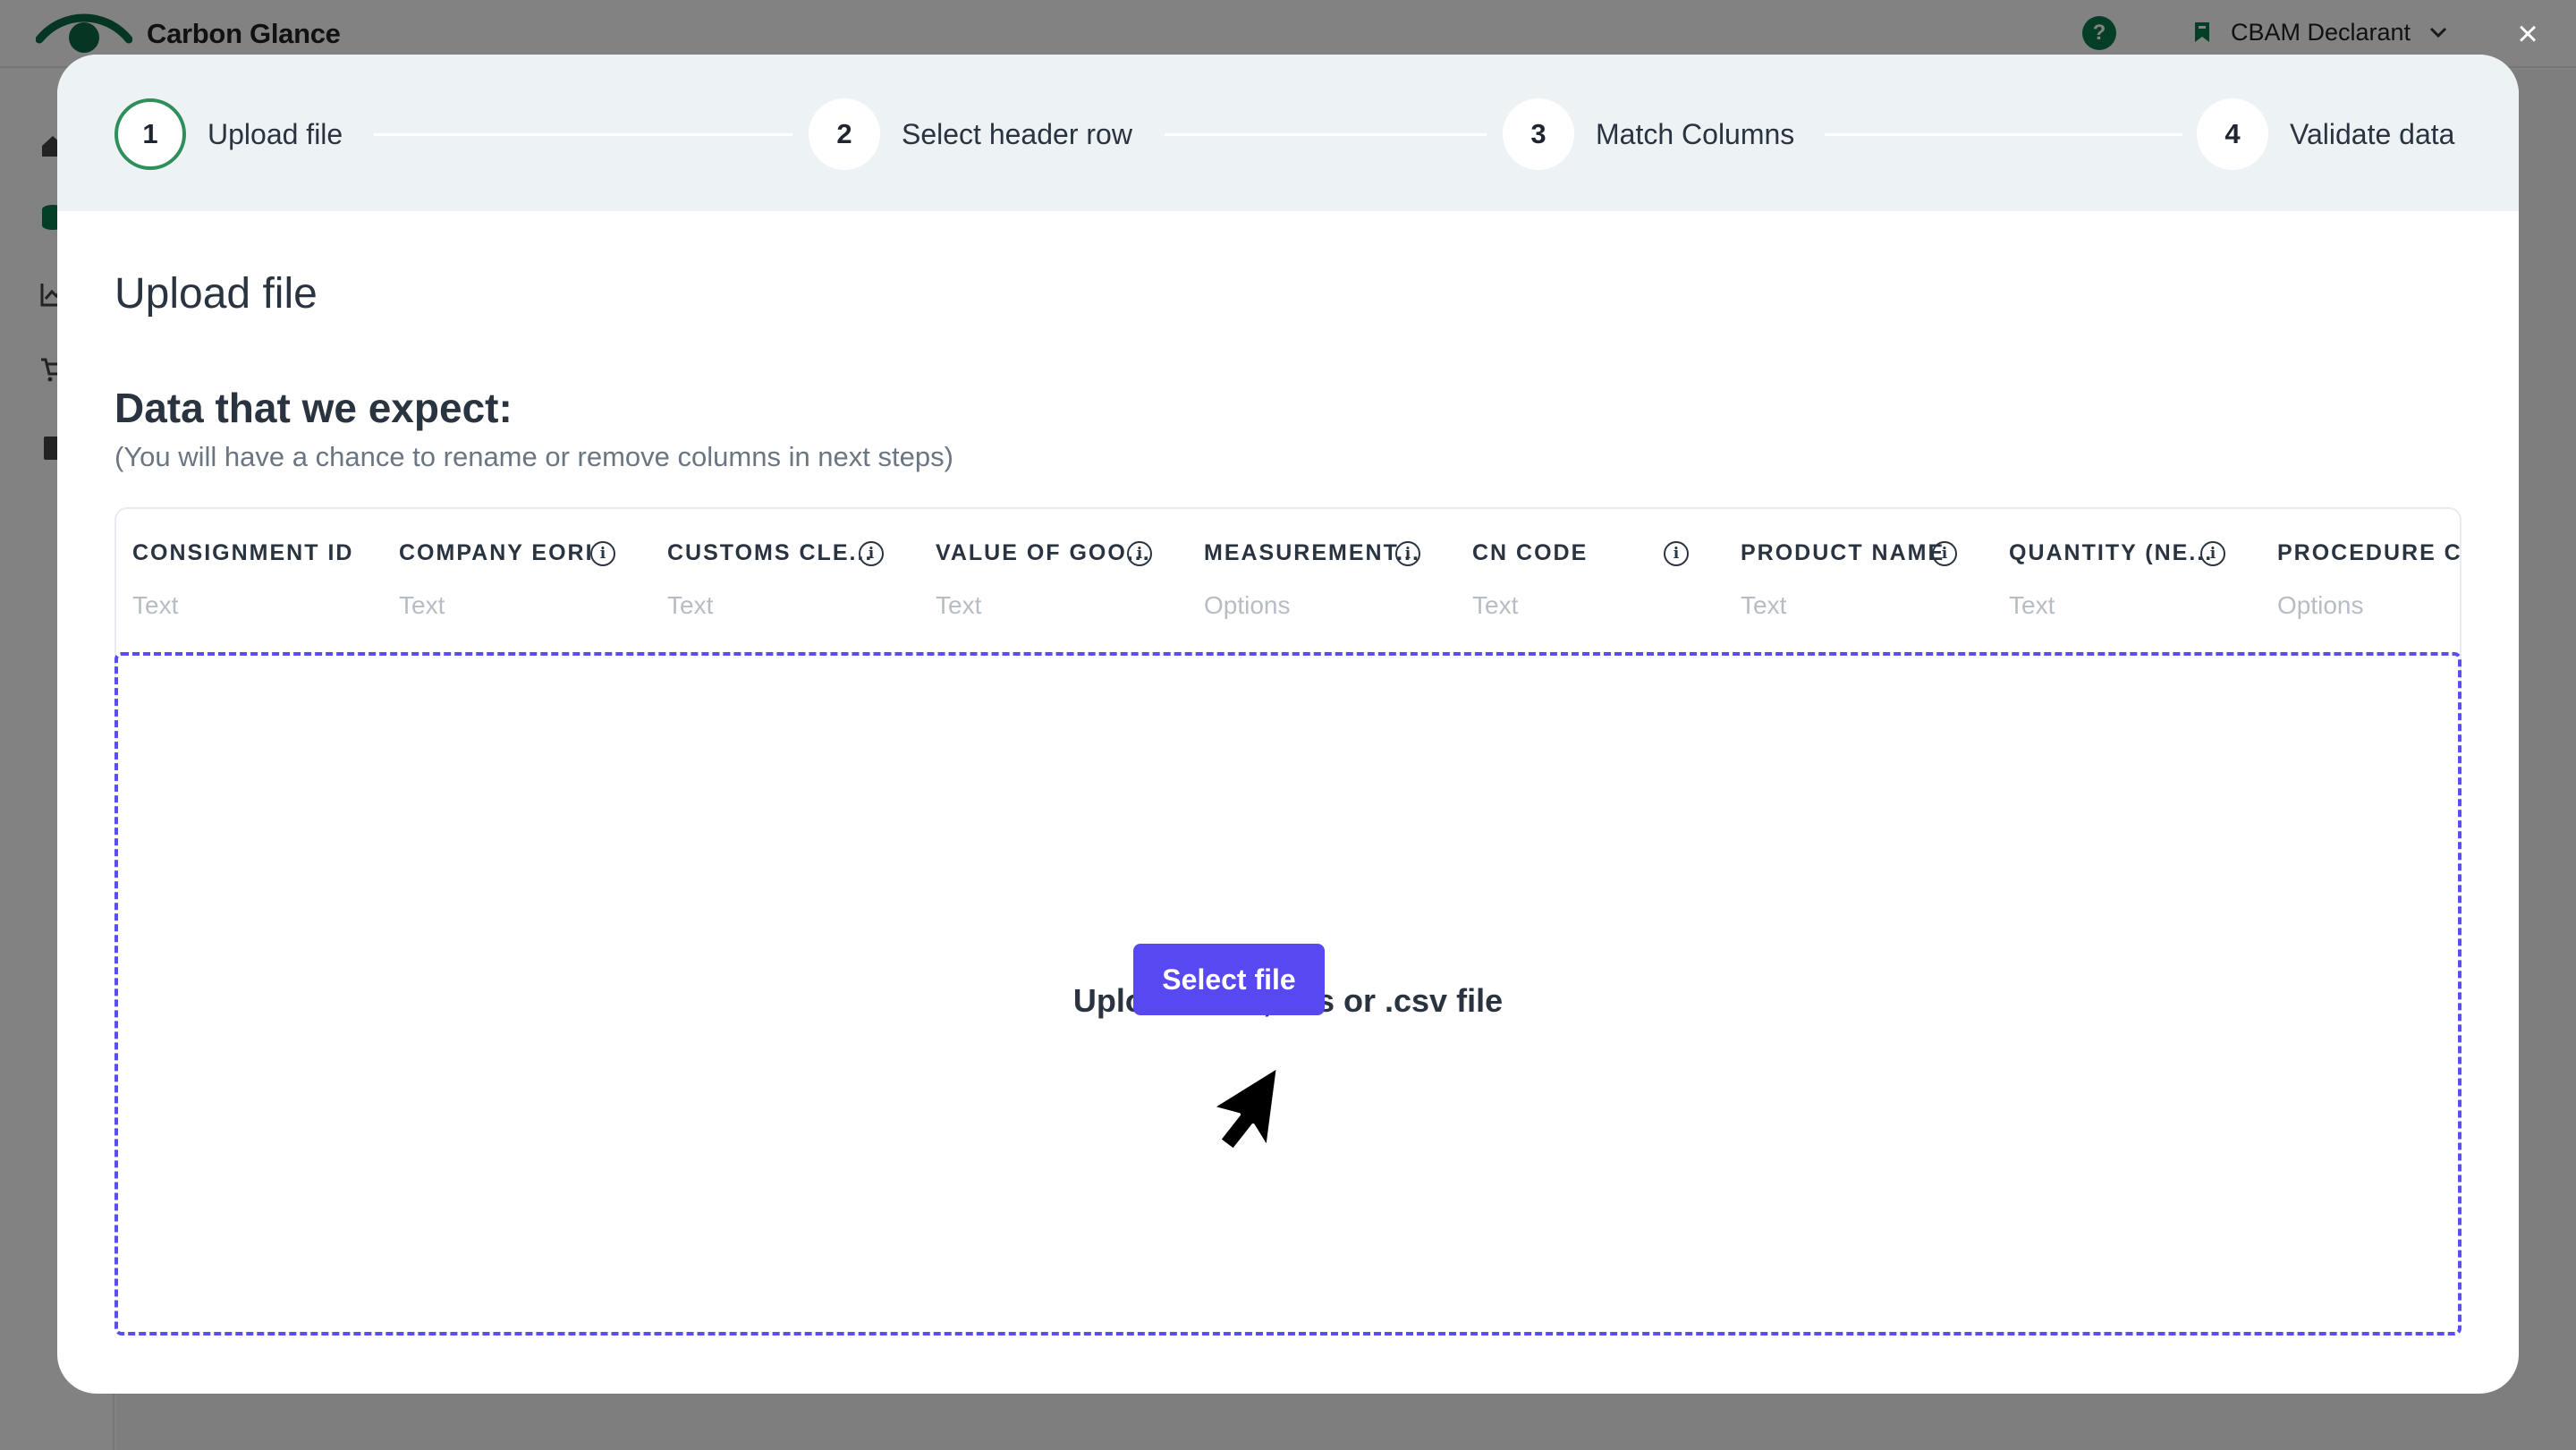 This screenshot has width=2576, height=1450. What do you see at coordinates (1695, 133) in the screenshot?
I see `step-label: Match Columns` at bounding box center [1695, 133].